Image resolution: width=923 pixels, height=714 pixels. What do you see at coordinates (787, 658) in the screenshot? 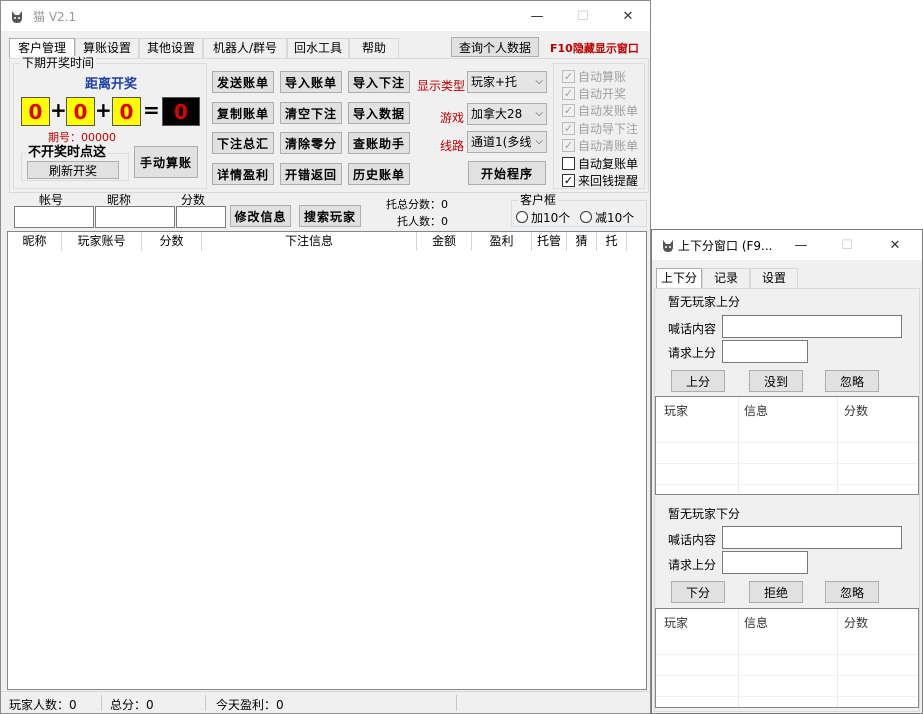
I see `down-request-list: 玩家 信息 分数` at bounding box center [787, 658].